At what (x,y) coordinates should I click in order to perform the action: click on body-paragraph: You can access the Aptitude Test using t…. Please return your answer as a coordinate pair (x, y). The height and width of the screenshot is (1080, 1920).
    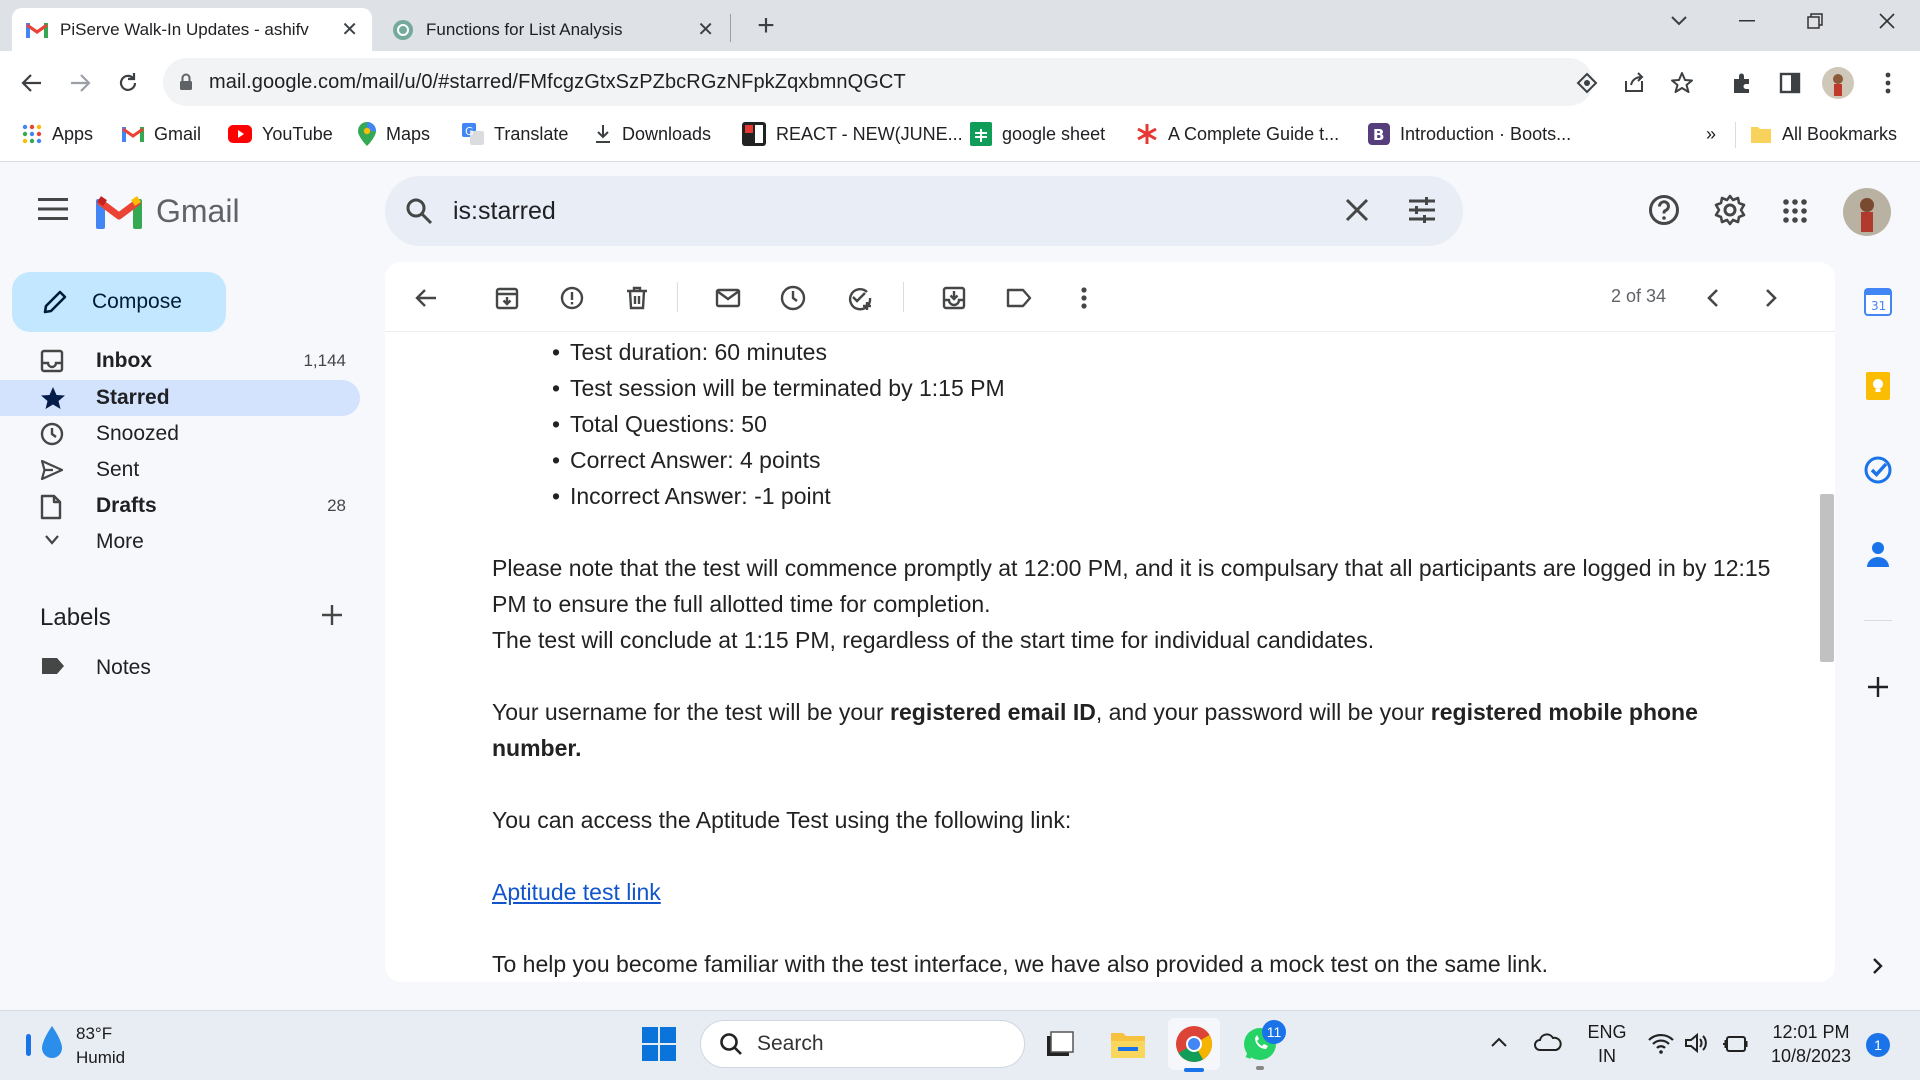
    Looking at the image, I should click on (782, 820).